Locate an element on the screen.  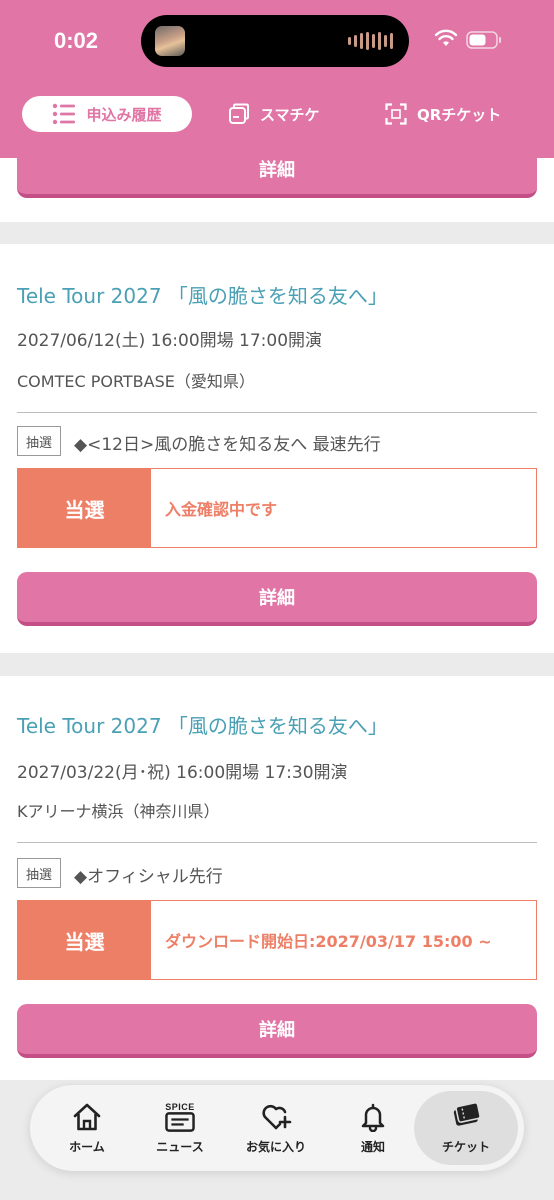
now-playing-artwork is located at coordinates (170, 41).